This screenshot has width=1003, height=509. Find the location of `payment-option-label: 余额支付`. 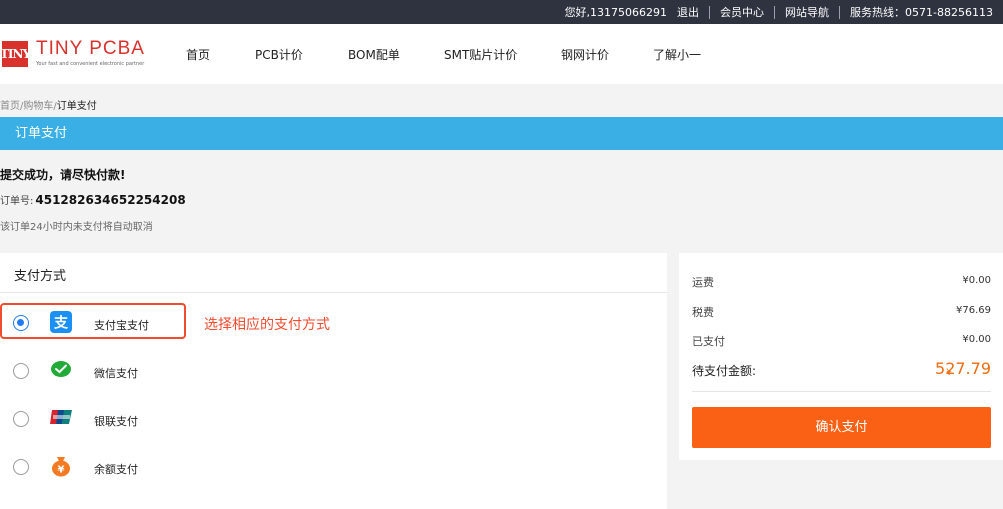

payment-option-label: 余额支付 is located at coordinates (116, 469).